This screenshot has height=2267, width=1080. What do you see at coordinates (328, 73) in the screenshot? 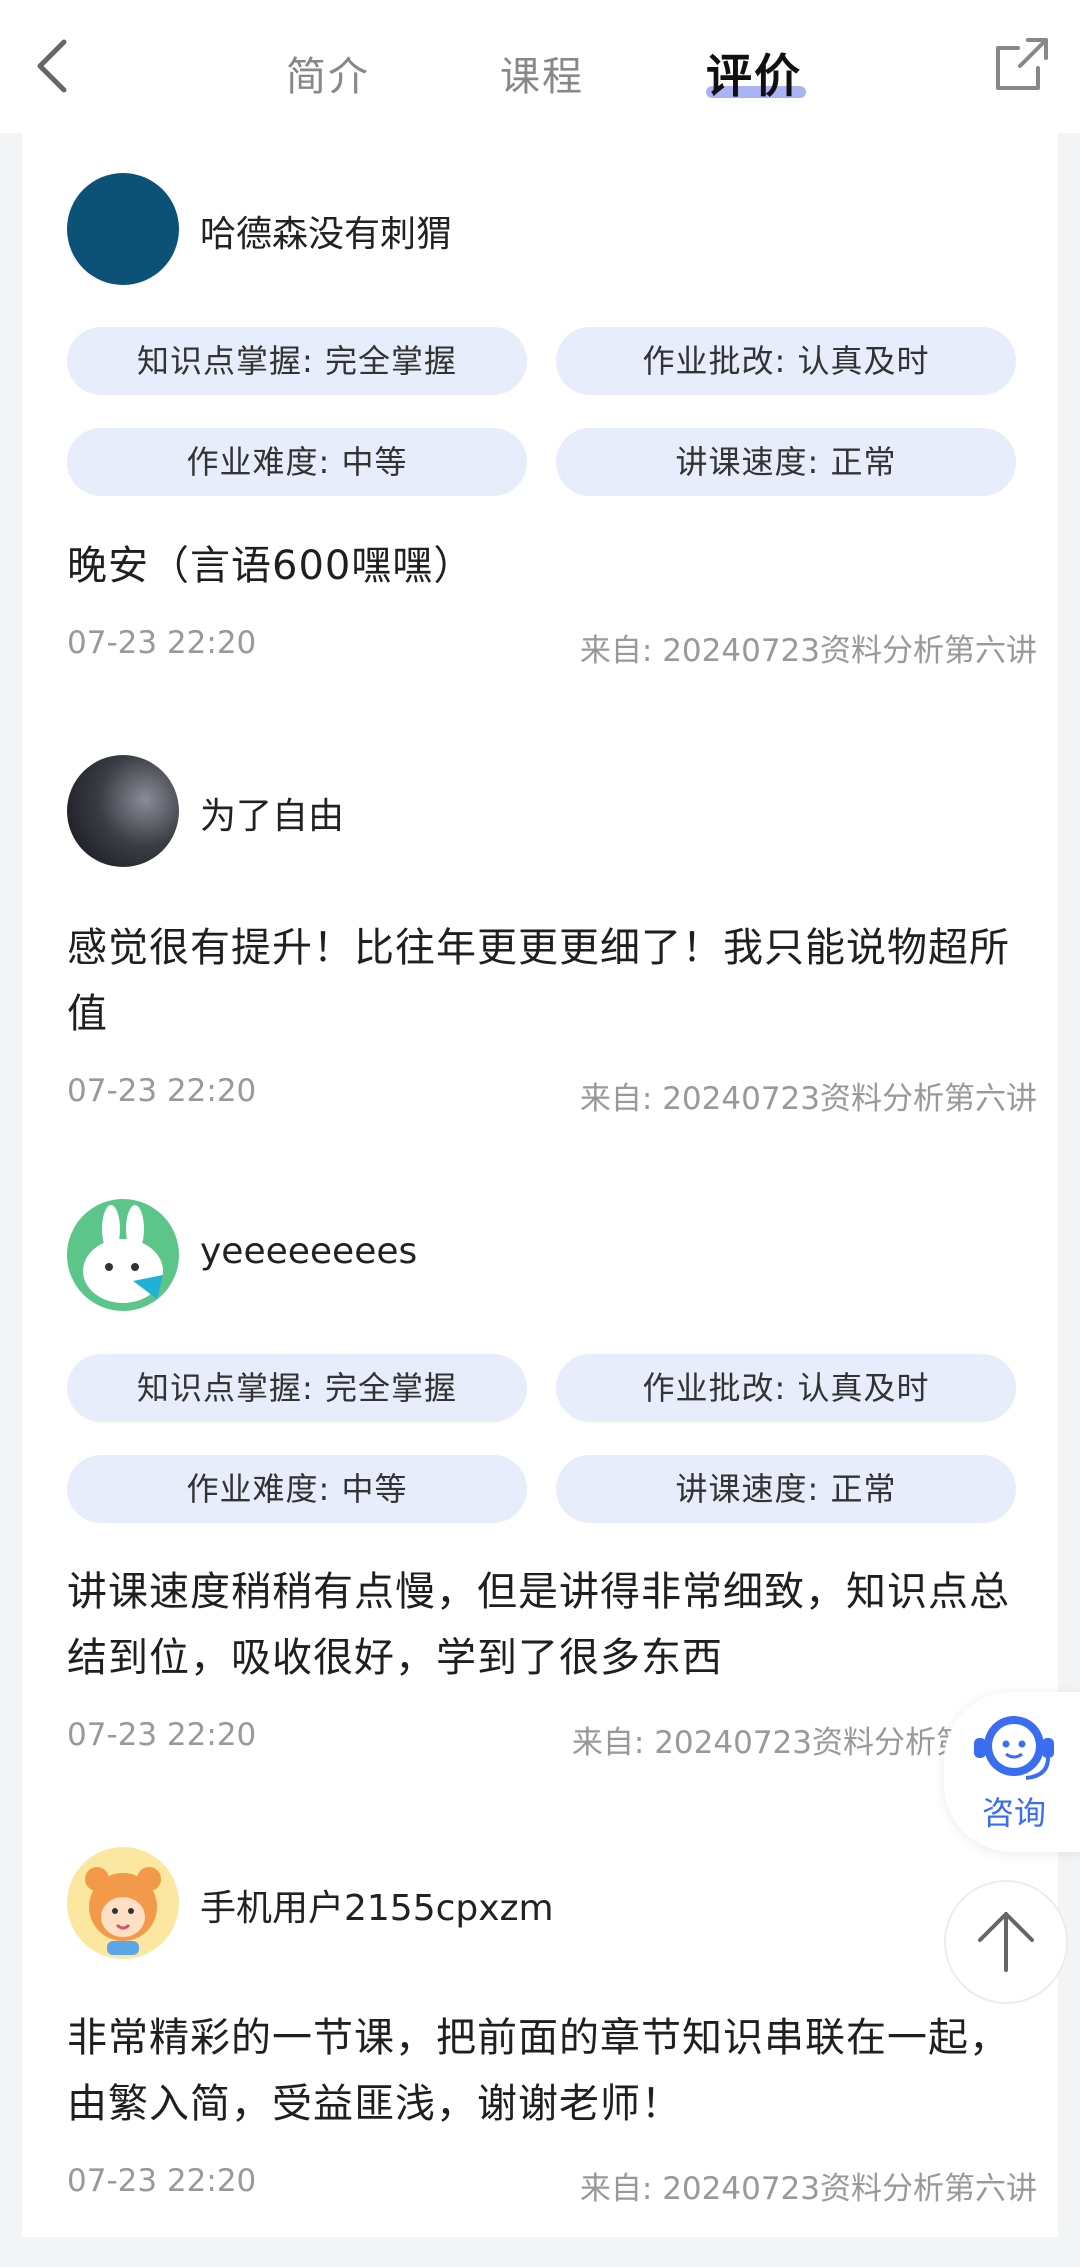
I see `tab-intro: 简介` at bounding box center [328, 73].